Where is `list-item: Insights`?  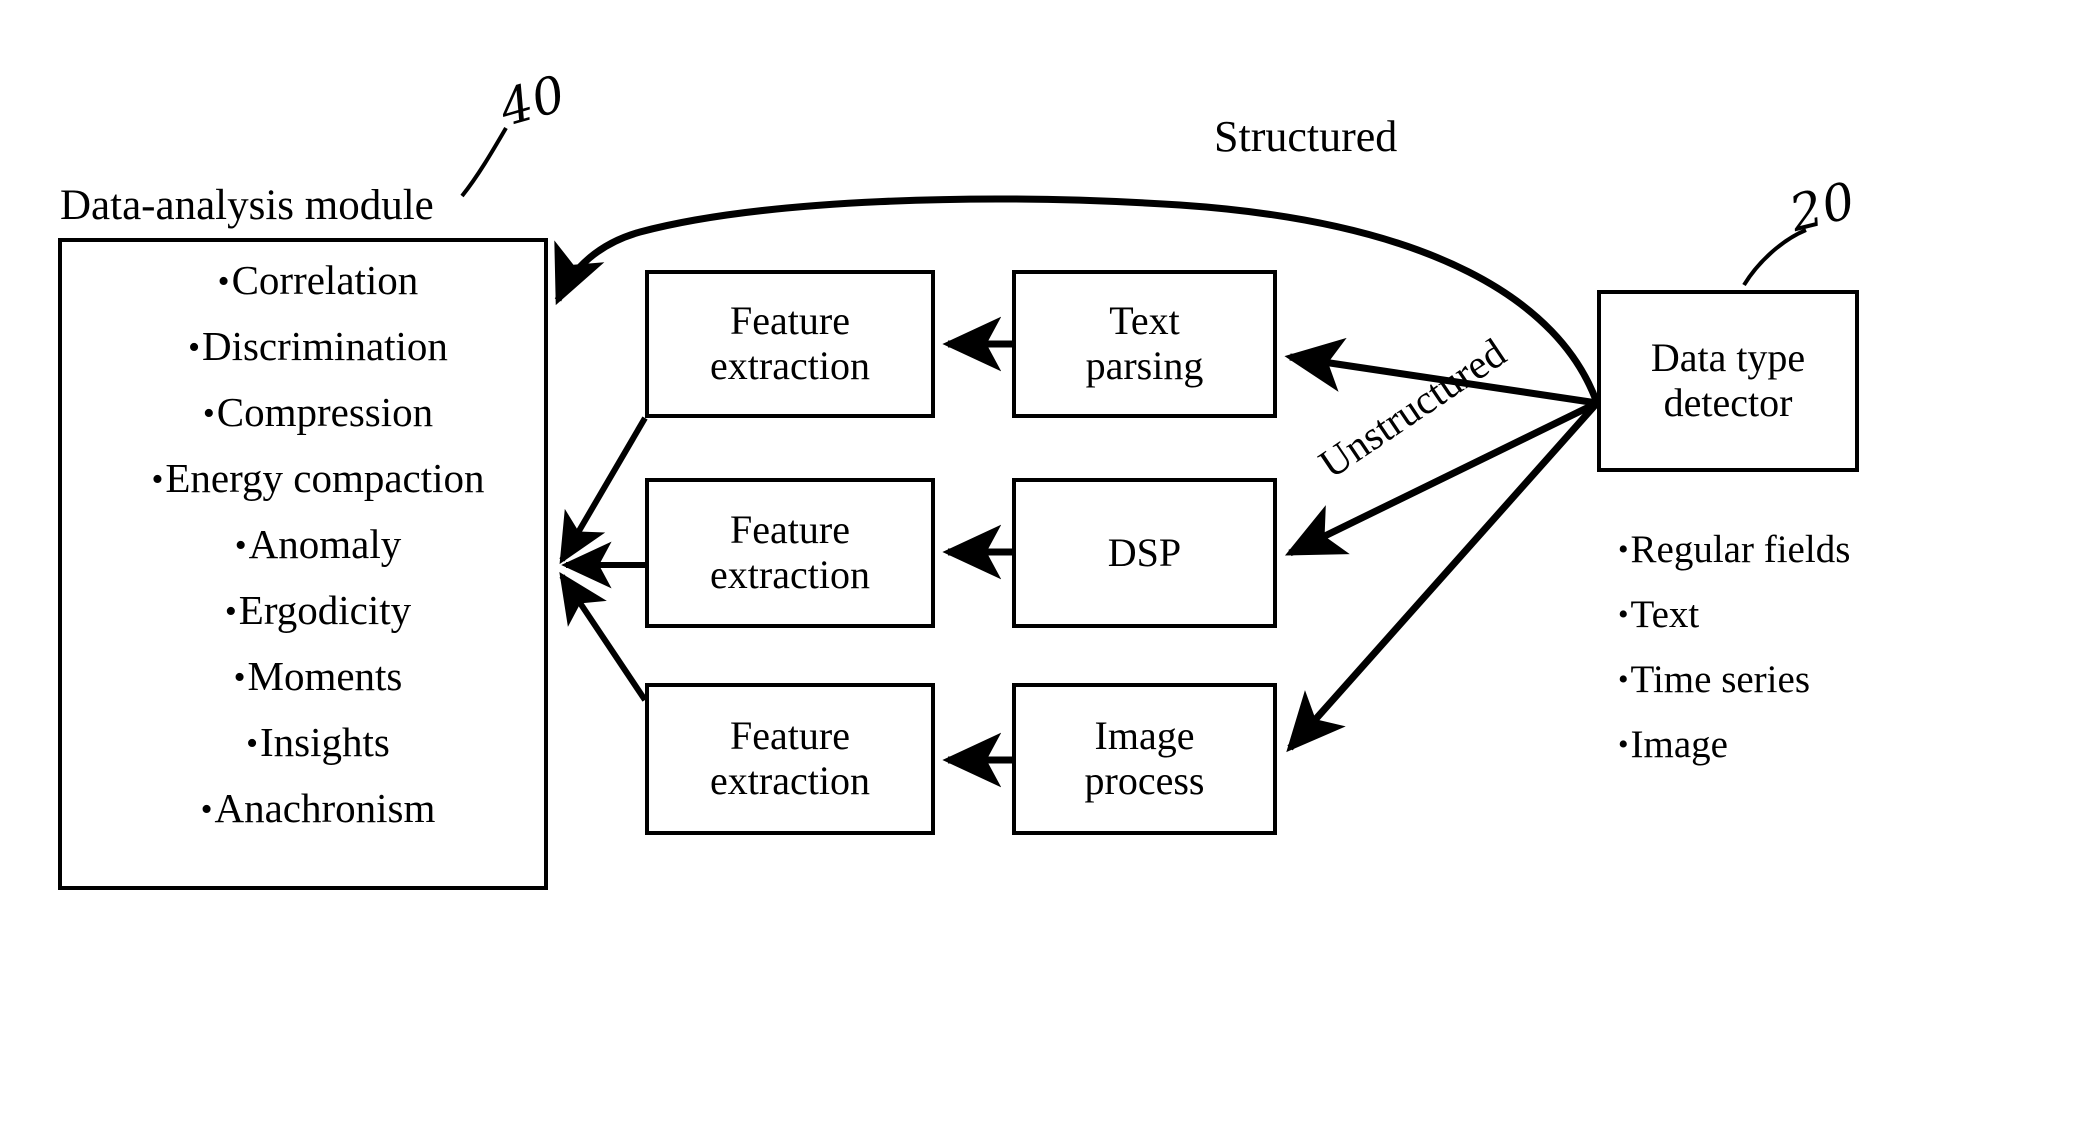
list-item: Insights is located at coordinates (318, 742).